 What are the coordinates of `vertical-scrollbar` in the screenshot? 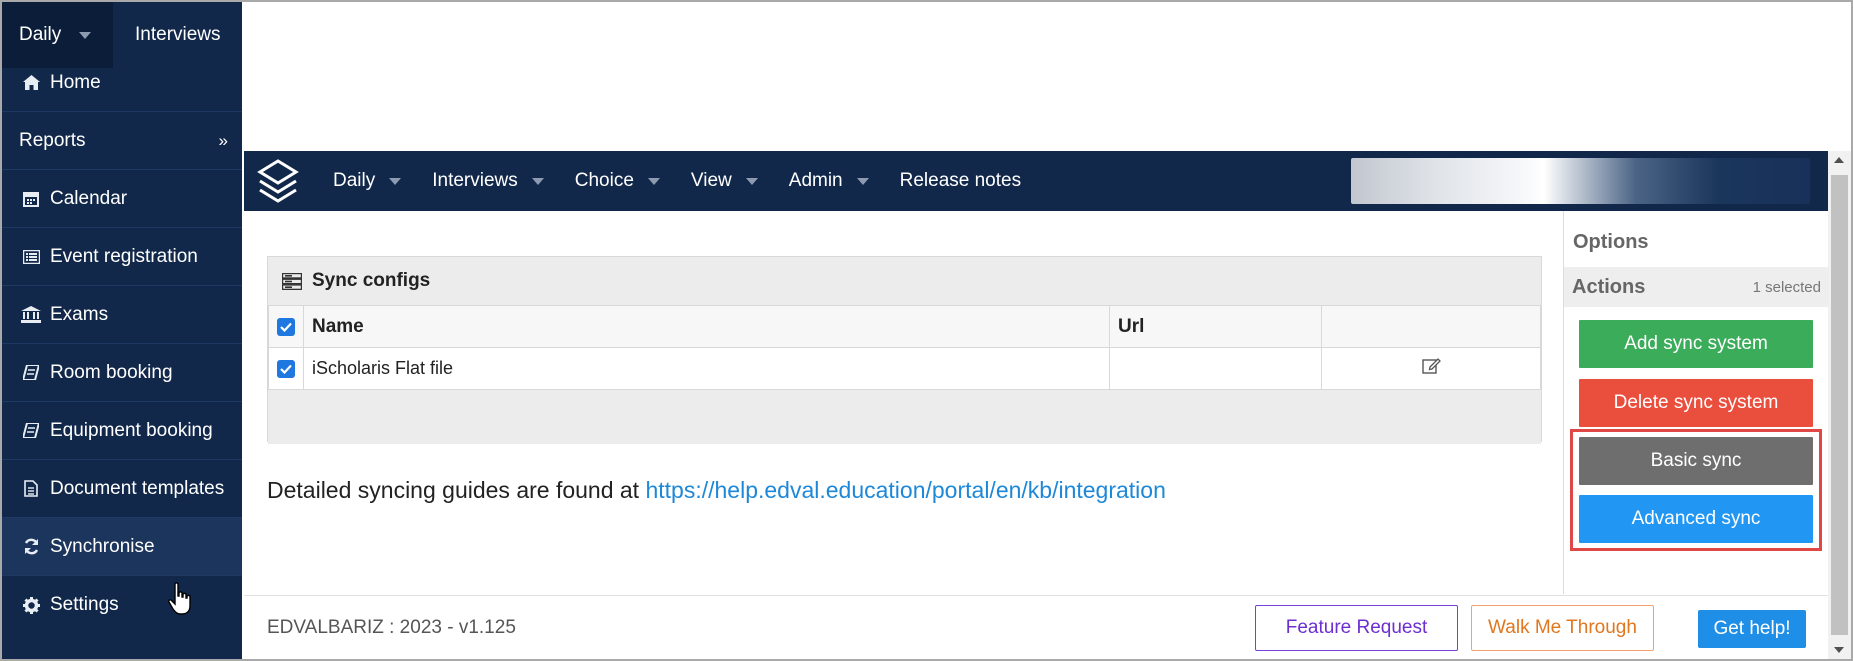 It's located at (1839, 405).